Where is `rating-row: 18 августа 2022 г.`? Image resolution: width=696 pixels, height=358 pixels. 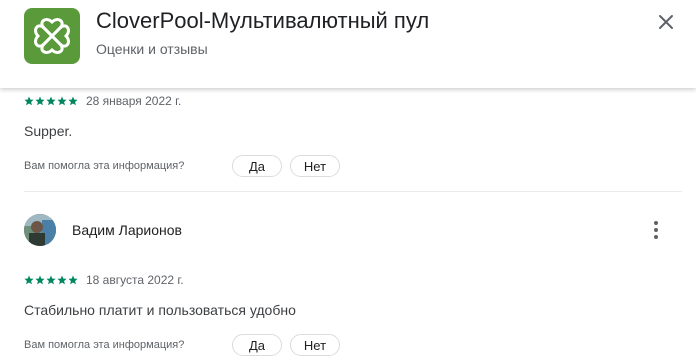 rating-row: 18 августа 2022 г. is located at coordinates (348, 280).